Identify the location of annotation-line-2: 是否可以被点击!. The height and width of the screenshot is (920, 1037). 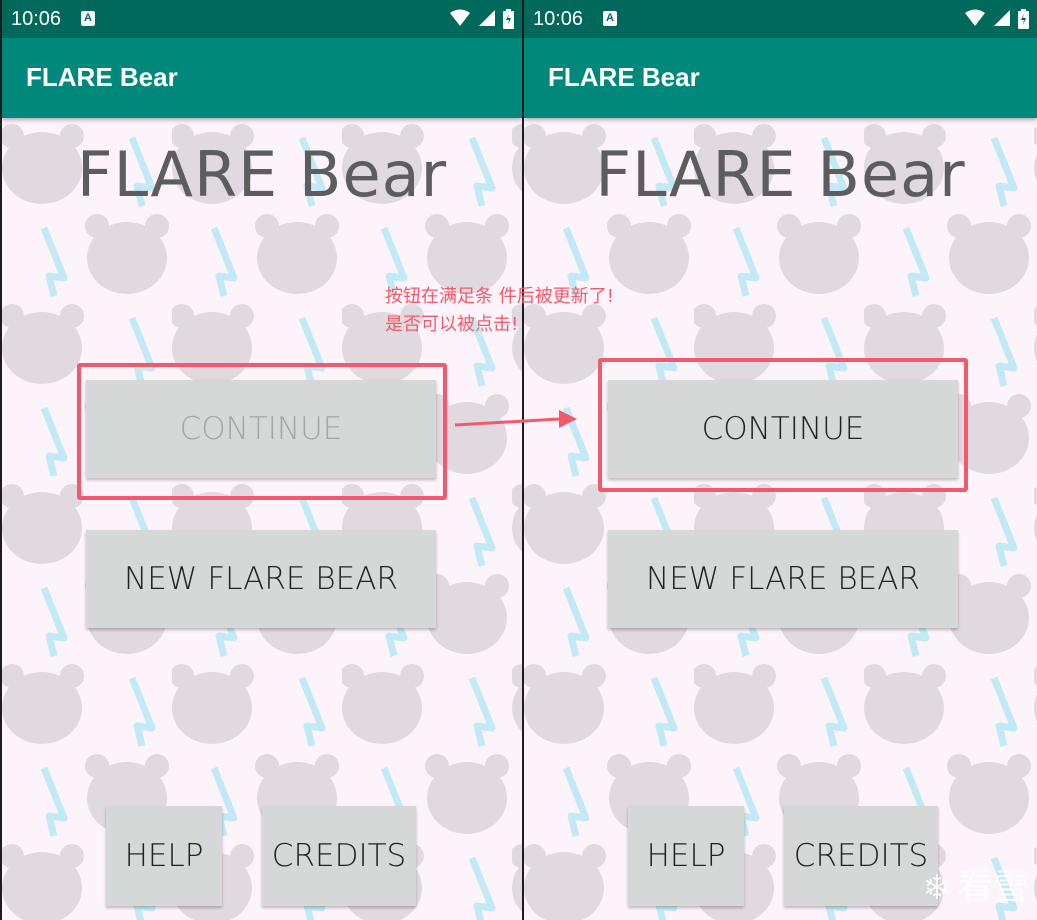
(452, 324).